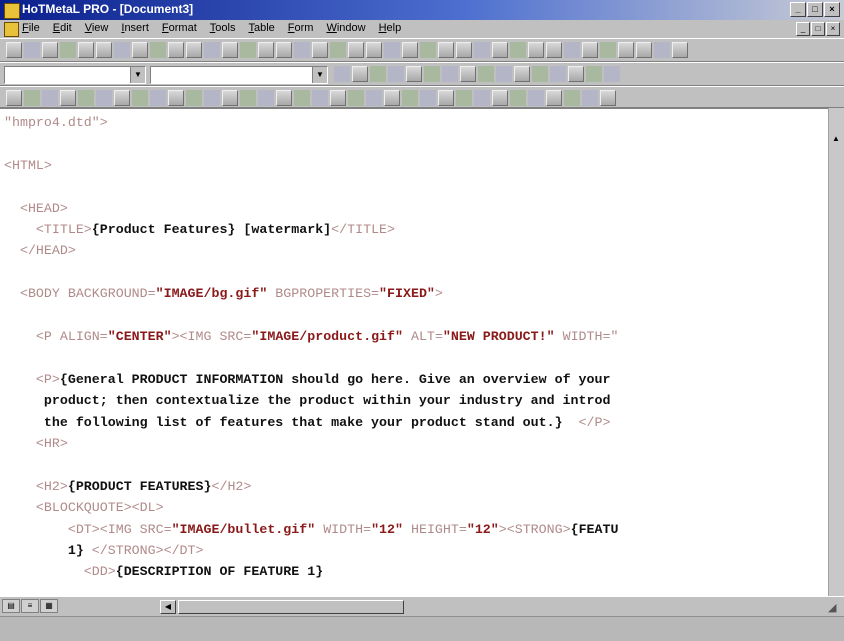 Image resolution: width=844 pixels, height=641 pixels. What do you see at coordinates (345, 28) in the screenshot?
I see `menu-window: Window` at bounding box center [345, 28].